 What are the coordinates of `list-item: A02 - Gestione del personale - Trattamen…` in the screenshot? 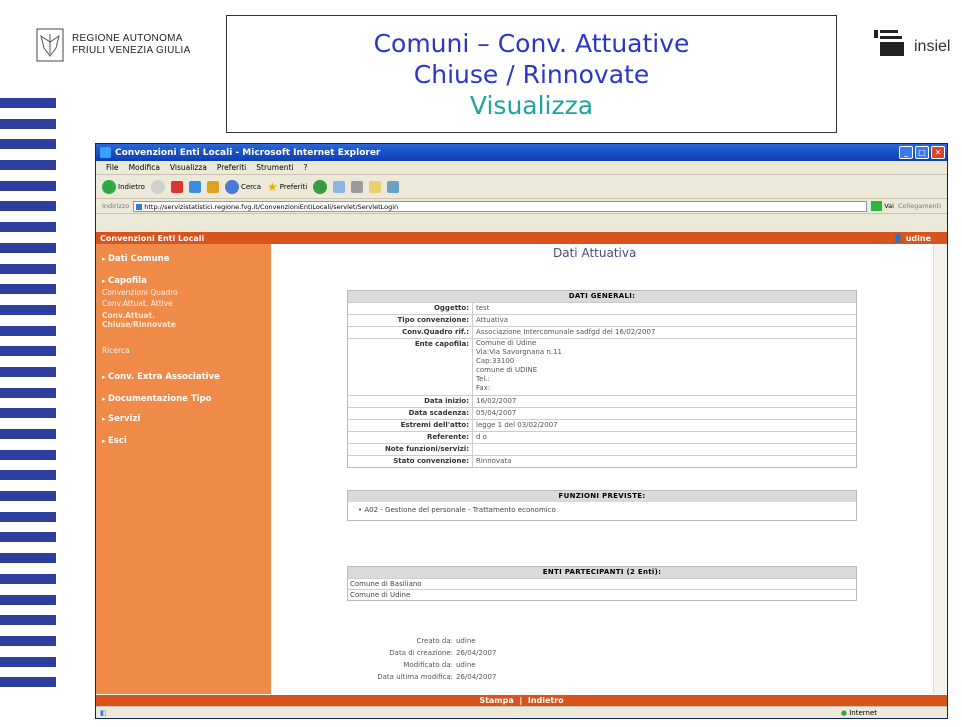 It's located at (602, 511).